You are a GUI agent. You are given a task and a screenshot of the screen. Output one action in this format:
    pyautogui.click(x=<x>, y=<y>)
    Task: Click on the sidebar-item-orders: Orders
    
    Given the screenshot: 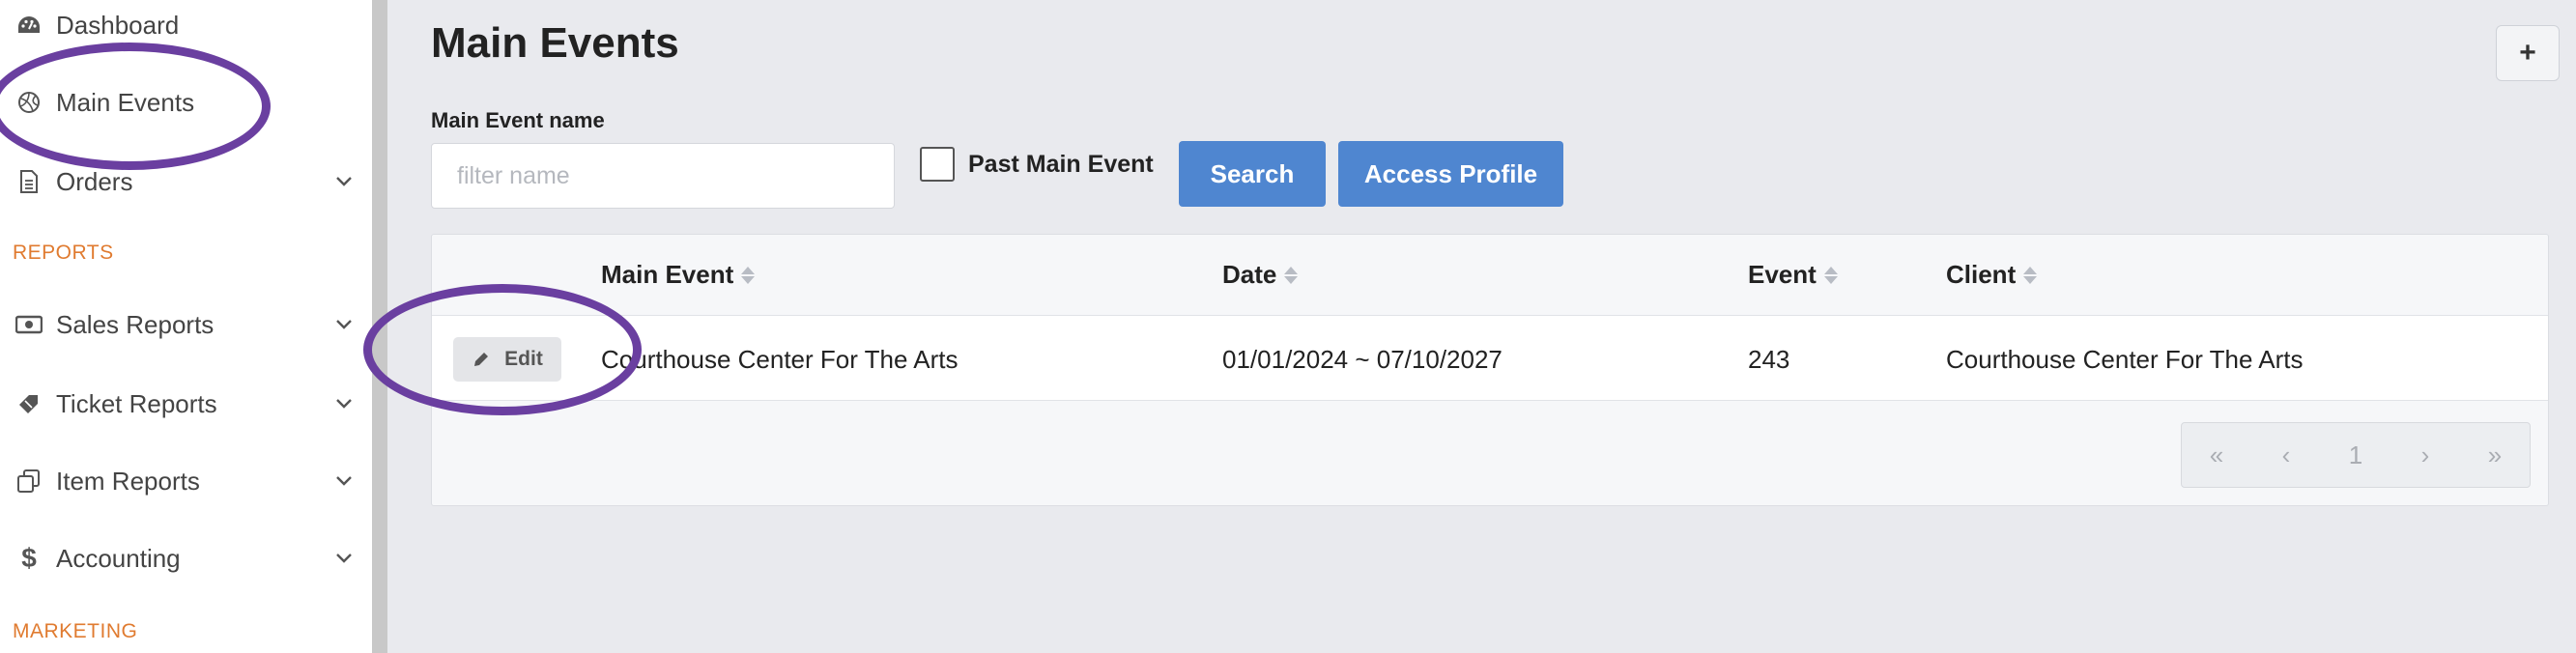 What is the action you would take?
    pyautogui.click(x=186, y=182)
    